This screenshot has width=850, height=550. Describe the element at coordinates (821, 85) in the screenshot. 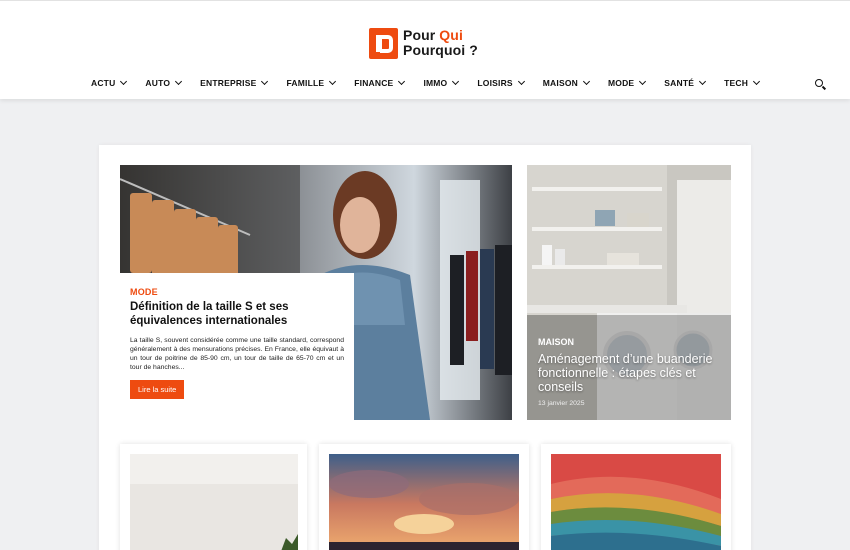

I see `search-icon` at that location.